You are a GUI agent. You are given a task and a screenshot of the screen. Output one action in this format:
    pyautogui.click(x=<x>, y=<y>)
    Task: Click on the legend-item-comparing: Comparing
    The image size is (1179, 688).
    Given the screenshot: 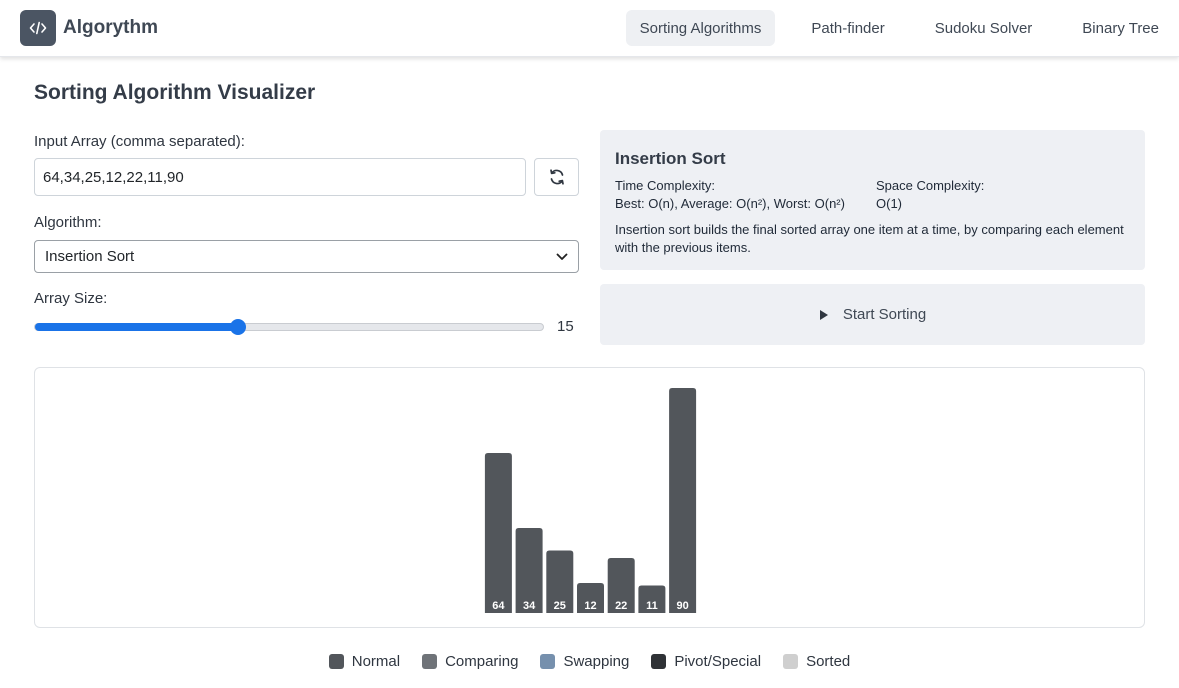 What is the action you would take?
    pyautogui.click(x=470, y=661)
    